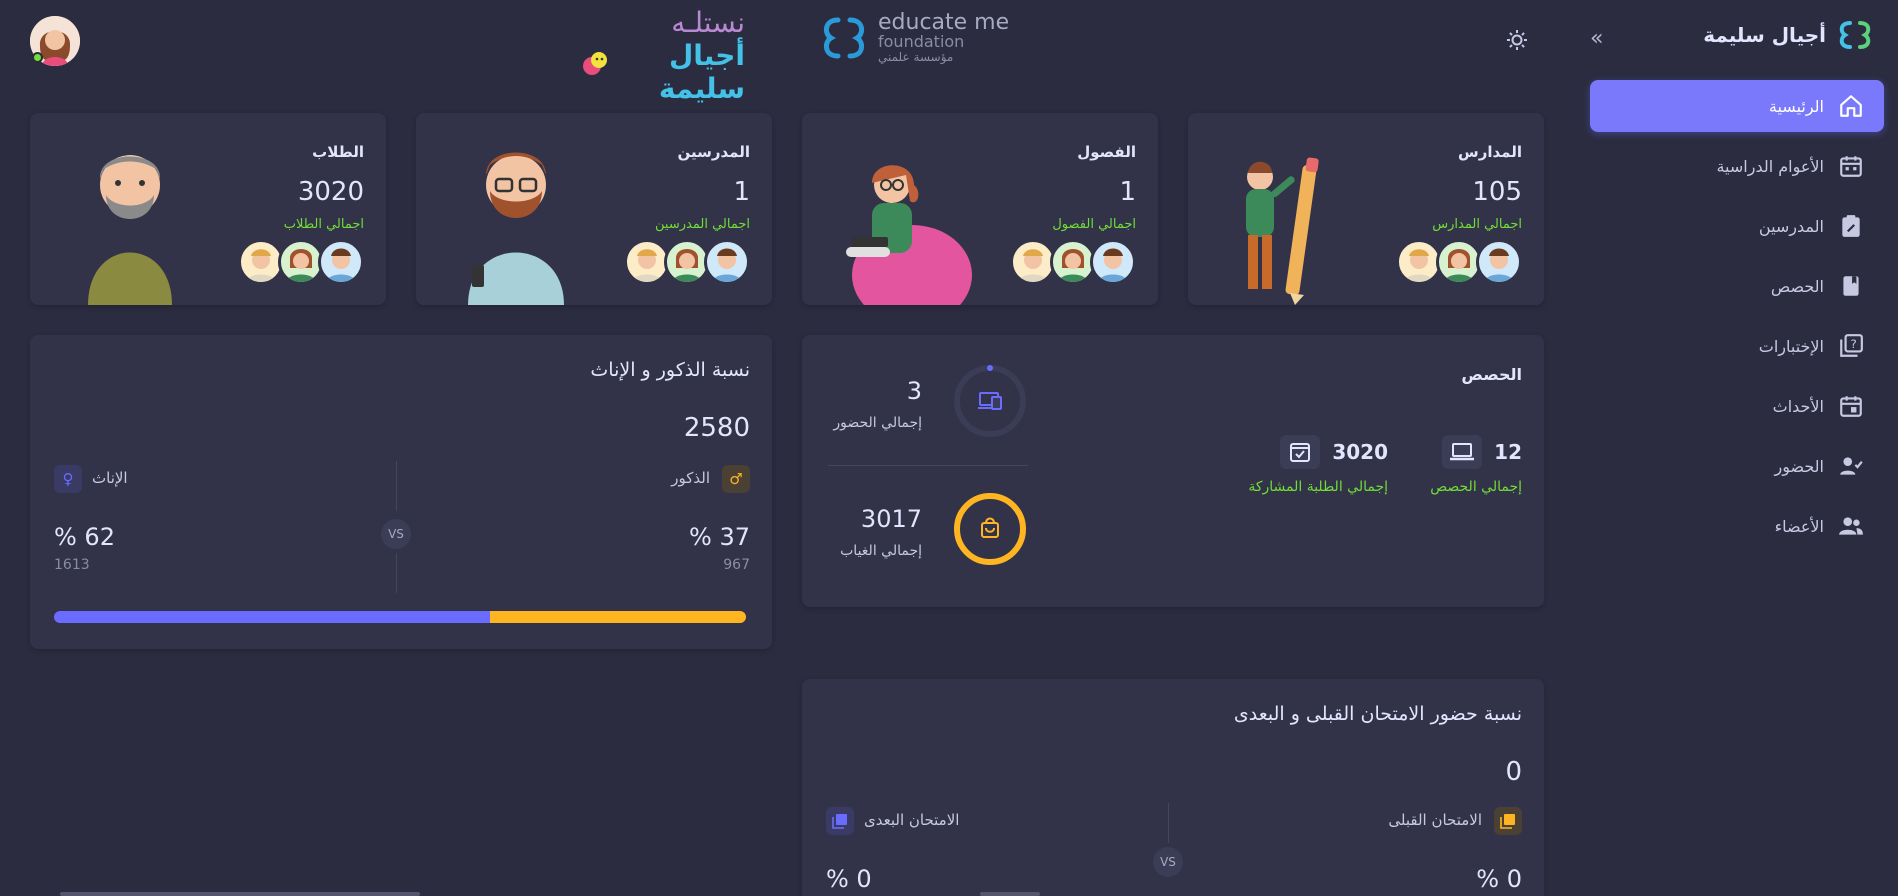 Image resolution: width=1898 pixels, height=896 pixels. Describe the element at coordinates (1360, 452) in the screenshot. I see `participants-value: 3020` at that location.